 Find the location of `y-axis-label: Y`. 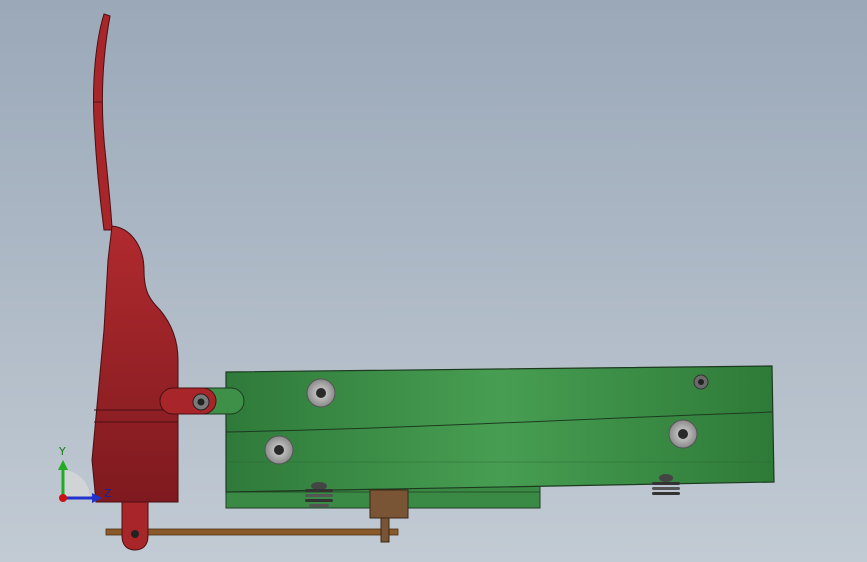

y-axis-label: Y is located at coordinates (62, 451).